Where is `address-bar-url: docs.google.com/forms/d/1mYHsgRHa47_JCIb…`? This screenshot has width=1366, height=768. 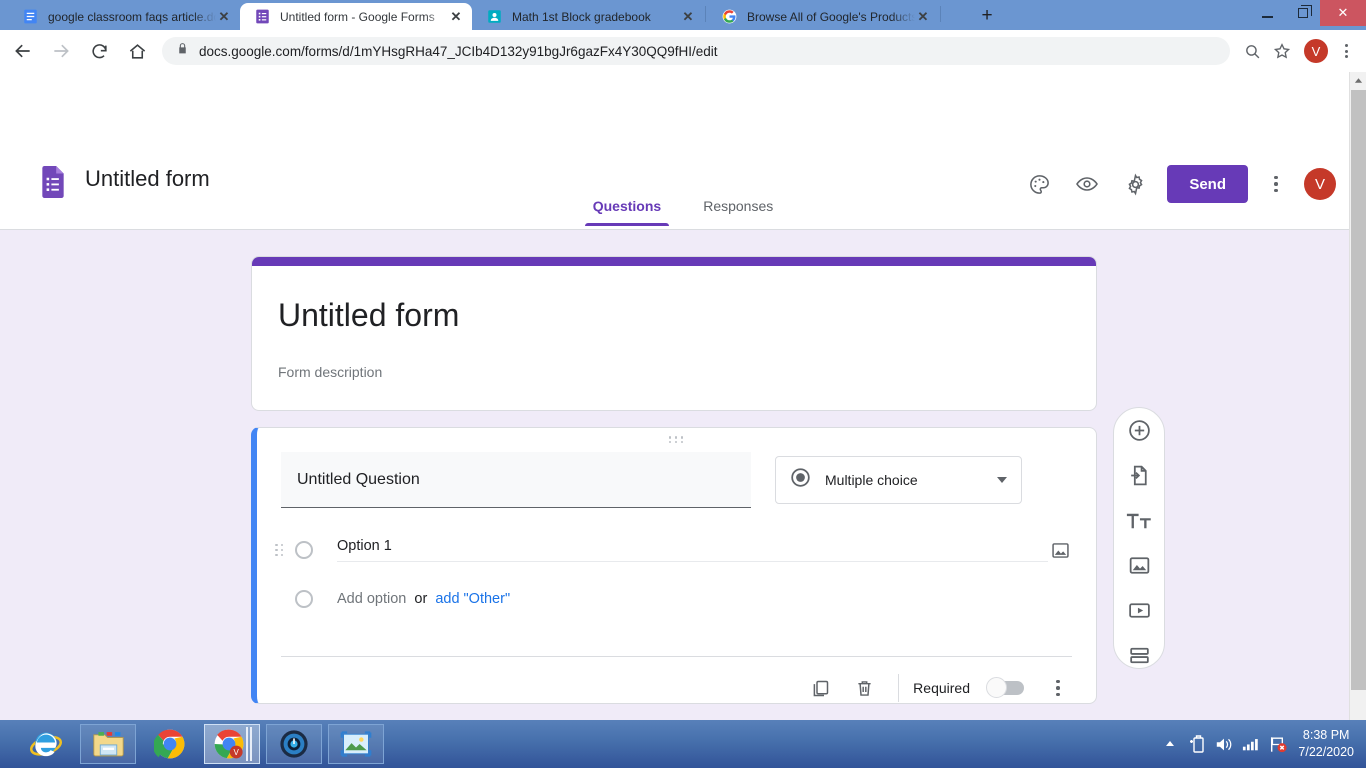 address-bar-url: docs.google.com/forms/d/1mYHsgRHa47_JCIb… is located at coordinates (458, 51).